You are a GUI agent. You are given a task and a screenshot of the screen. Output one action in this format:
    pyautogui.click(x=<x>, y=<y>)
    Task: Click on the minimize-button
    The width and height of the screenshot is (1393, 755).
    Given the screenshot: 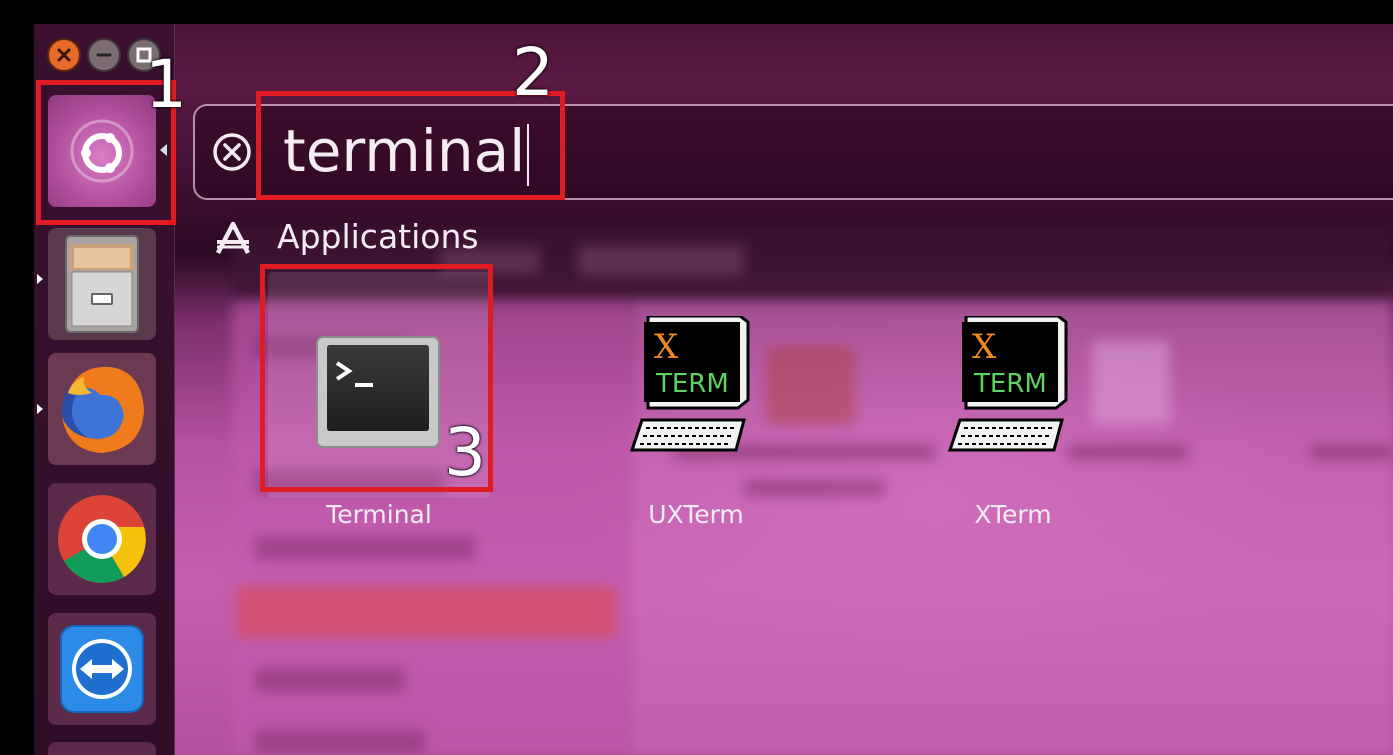 What is the action you would take?
    pyautogui.click(x=104, y=55)
    